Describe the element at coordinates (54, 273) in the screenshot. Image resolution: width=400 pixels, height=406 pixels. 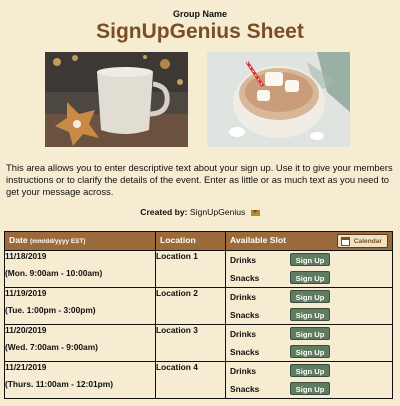
I see `slot-time: (Mon. 9:00am - 10:00am)` at that location.